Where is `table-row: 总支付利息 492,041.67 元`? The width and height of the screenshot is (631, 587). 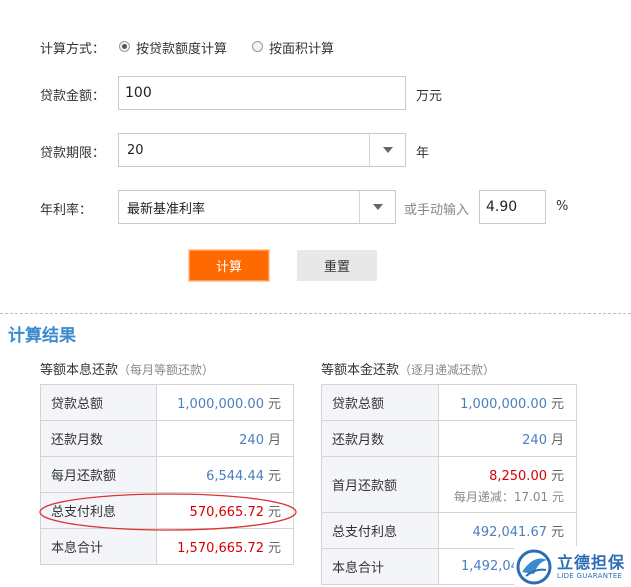 table-row: 总支付利息 492,041.67 元 is located at coordinates (449, 530).